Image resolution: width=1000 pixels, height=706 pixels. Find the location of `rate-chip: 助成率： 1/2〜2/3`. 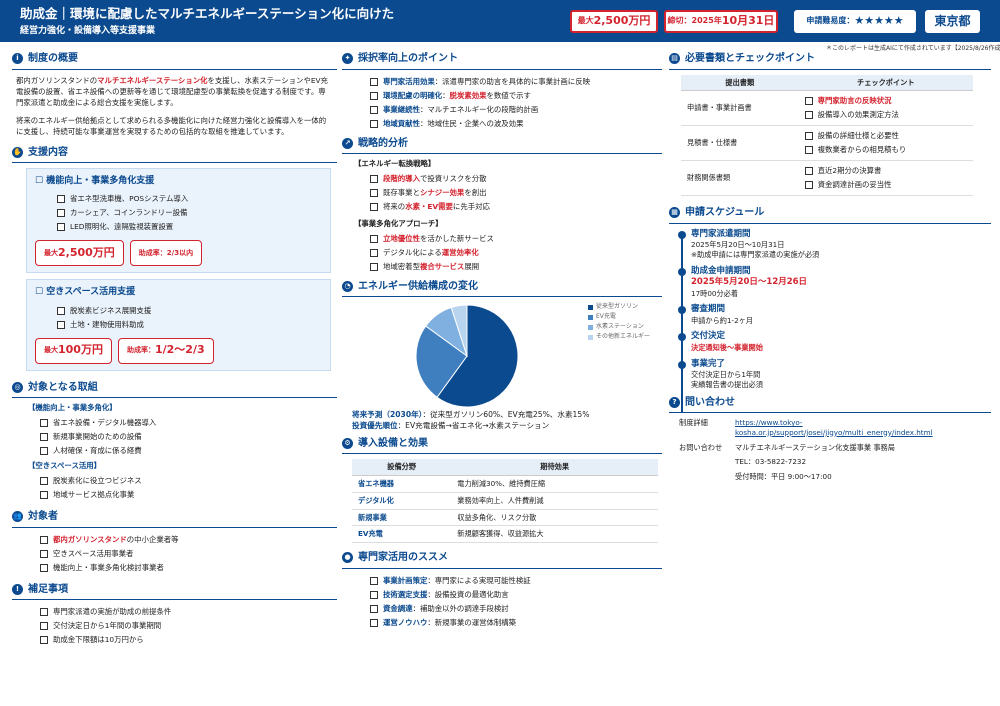

rate-chip: 助成率： 1/2〜2/3 is located at coordinates (165, 350).